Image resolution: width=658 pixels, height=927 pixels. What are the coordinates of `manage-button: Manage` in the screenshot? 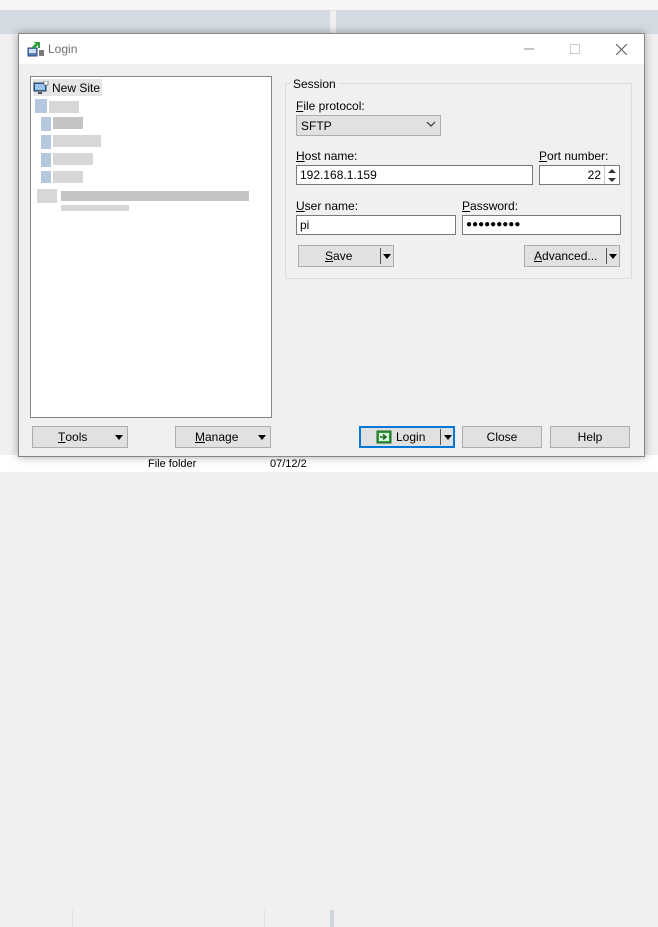 It's located at (223, 437).